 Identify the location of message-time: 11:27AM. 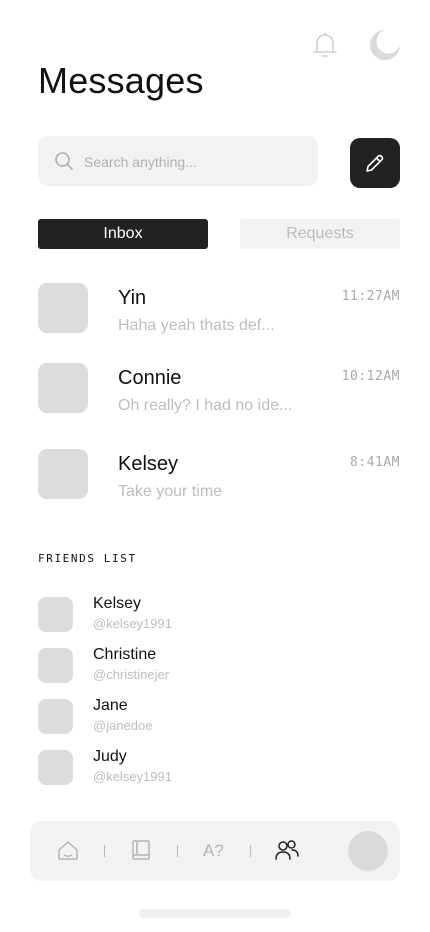
(370, 296).